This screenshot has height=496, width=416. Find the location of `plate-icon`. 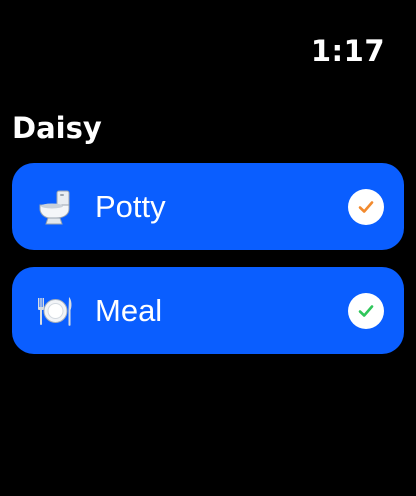

plate-icon is located at coordinates (55, 311).